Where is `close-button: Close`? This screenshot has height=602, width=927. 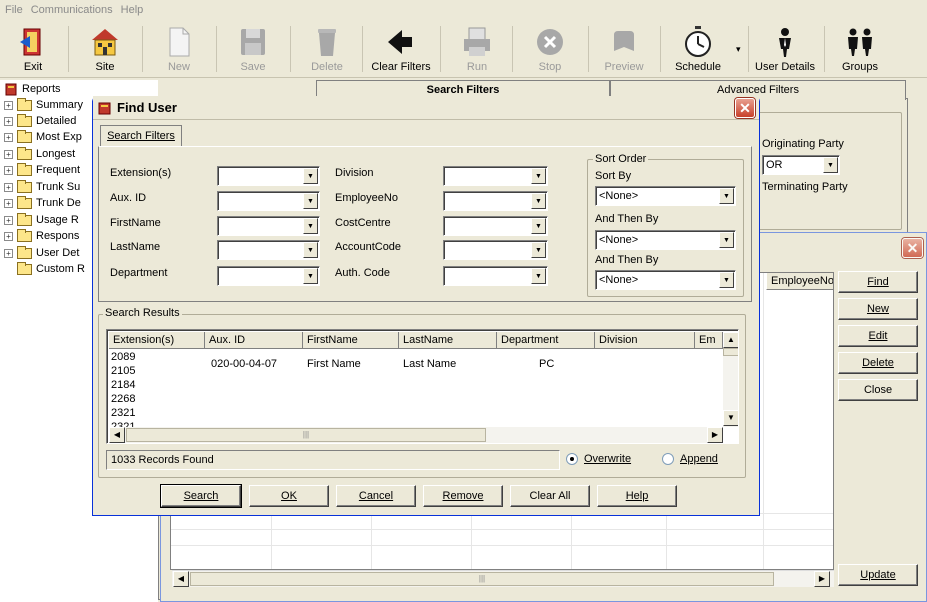 close-button: Close is located at coordinates (878, 390).